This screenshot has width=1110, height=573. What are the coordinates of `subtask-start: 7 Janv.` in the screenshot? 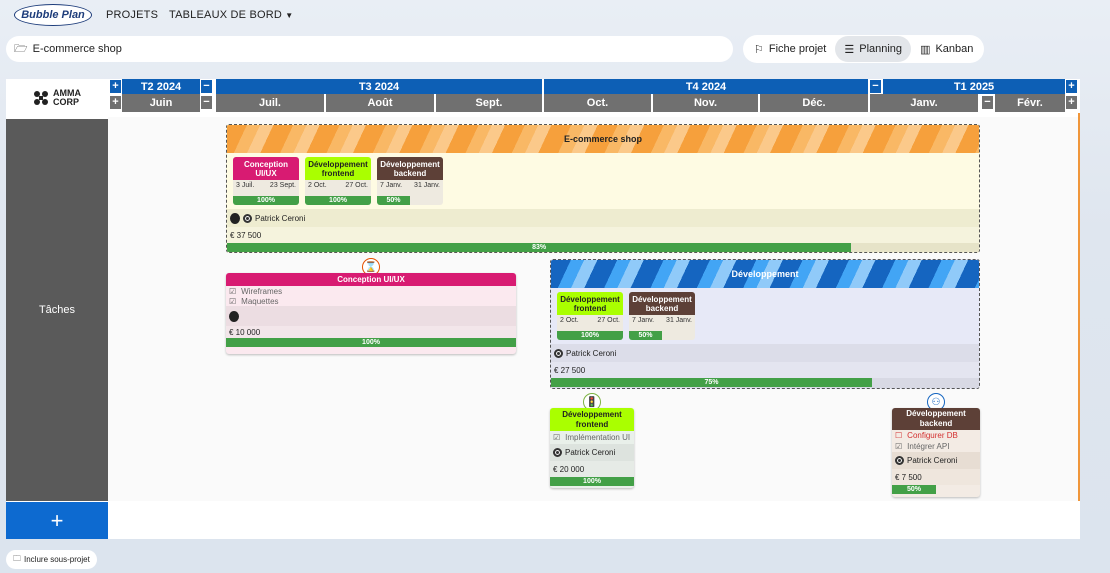 It's located at (391, 185).